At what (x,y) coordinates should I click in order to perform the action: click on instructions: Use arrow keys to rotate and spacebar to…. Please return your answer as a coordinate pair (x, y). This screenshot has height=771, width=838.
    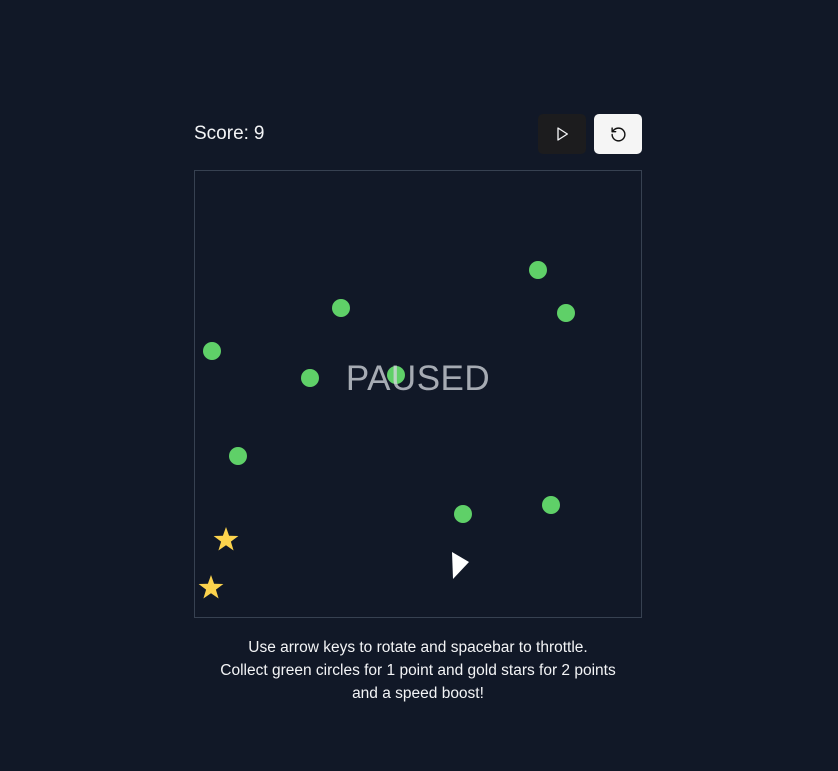
    Looking at the image, I should click on (418, 670).